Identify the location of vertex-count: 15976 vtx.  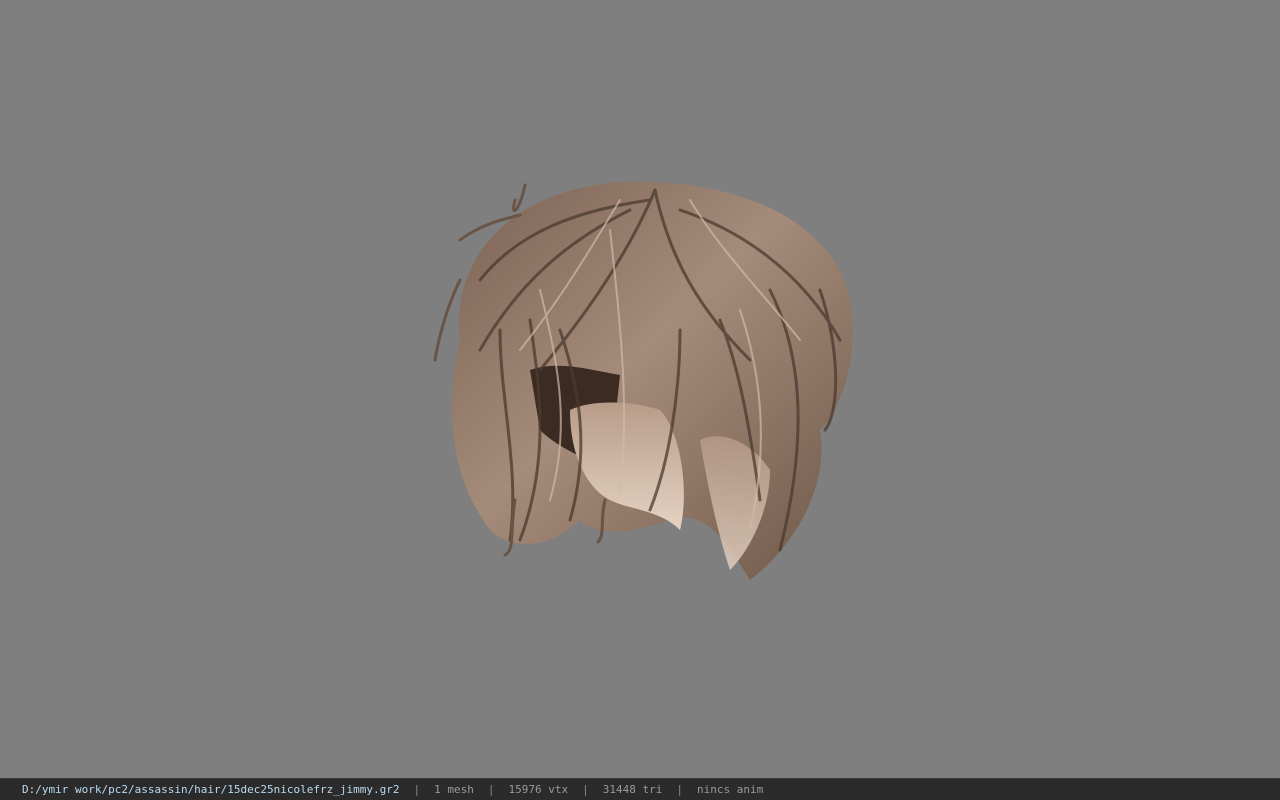
(538, 789).